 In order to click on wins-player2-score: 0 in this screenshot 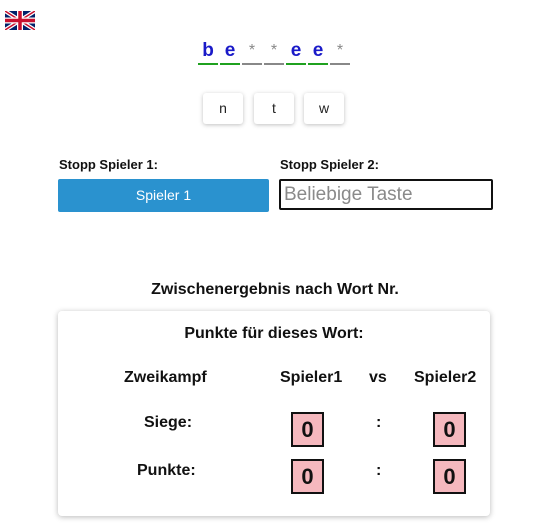, I will do `click(449, 429)`.